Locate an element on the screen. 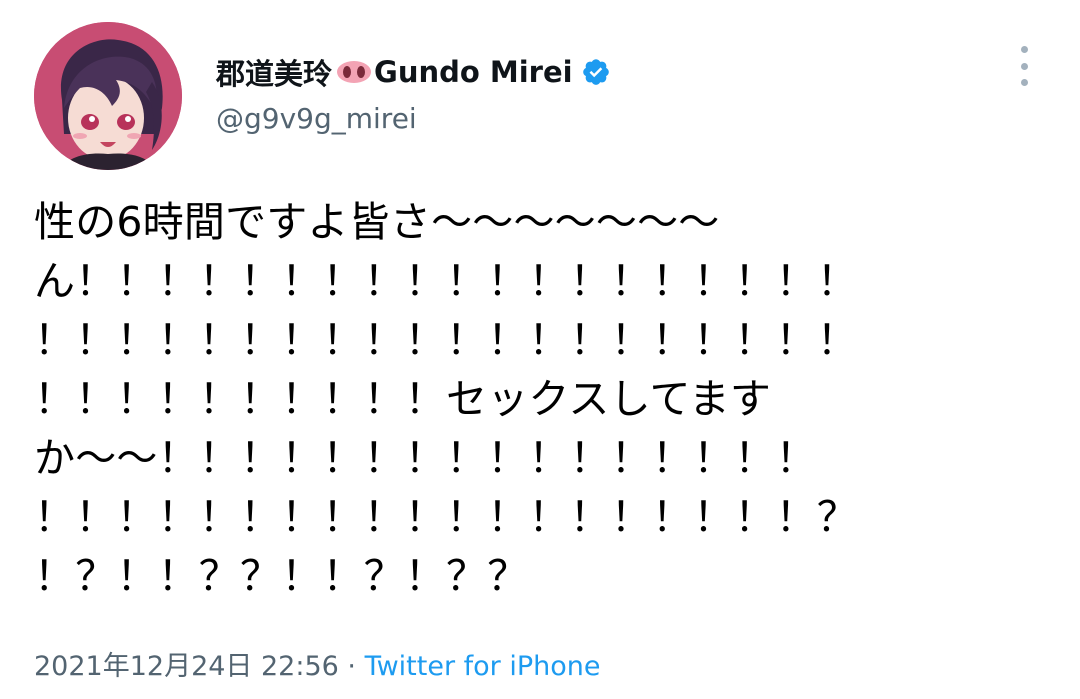 This screenshot has width=1080, height=699. tweet-text-line: ！！！！！！！！！！セックスしてます is located at coordinates (403, 399).